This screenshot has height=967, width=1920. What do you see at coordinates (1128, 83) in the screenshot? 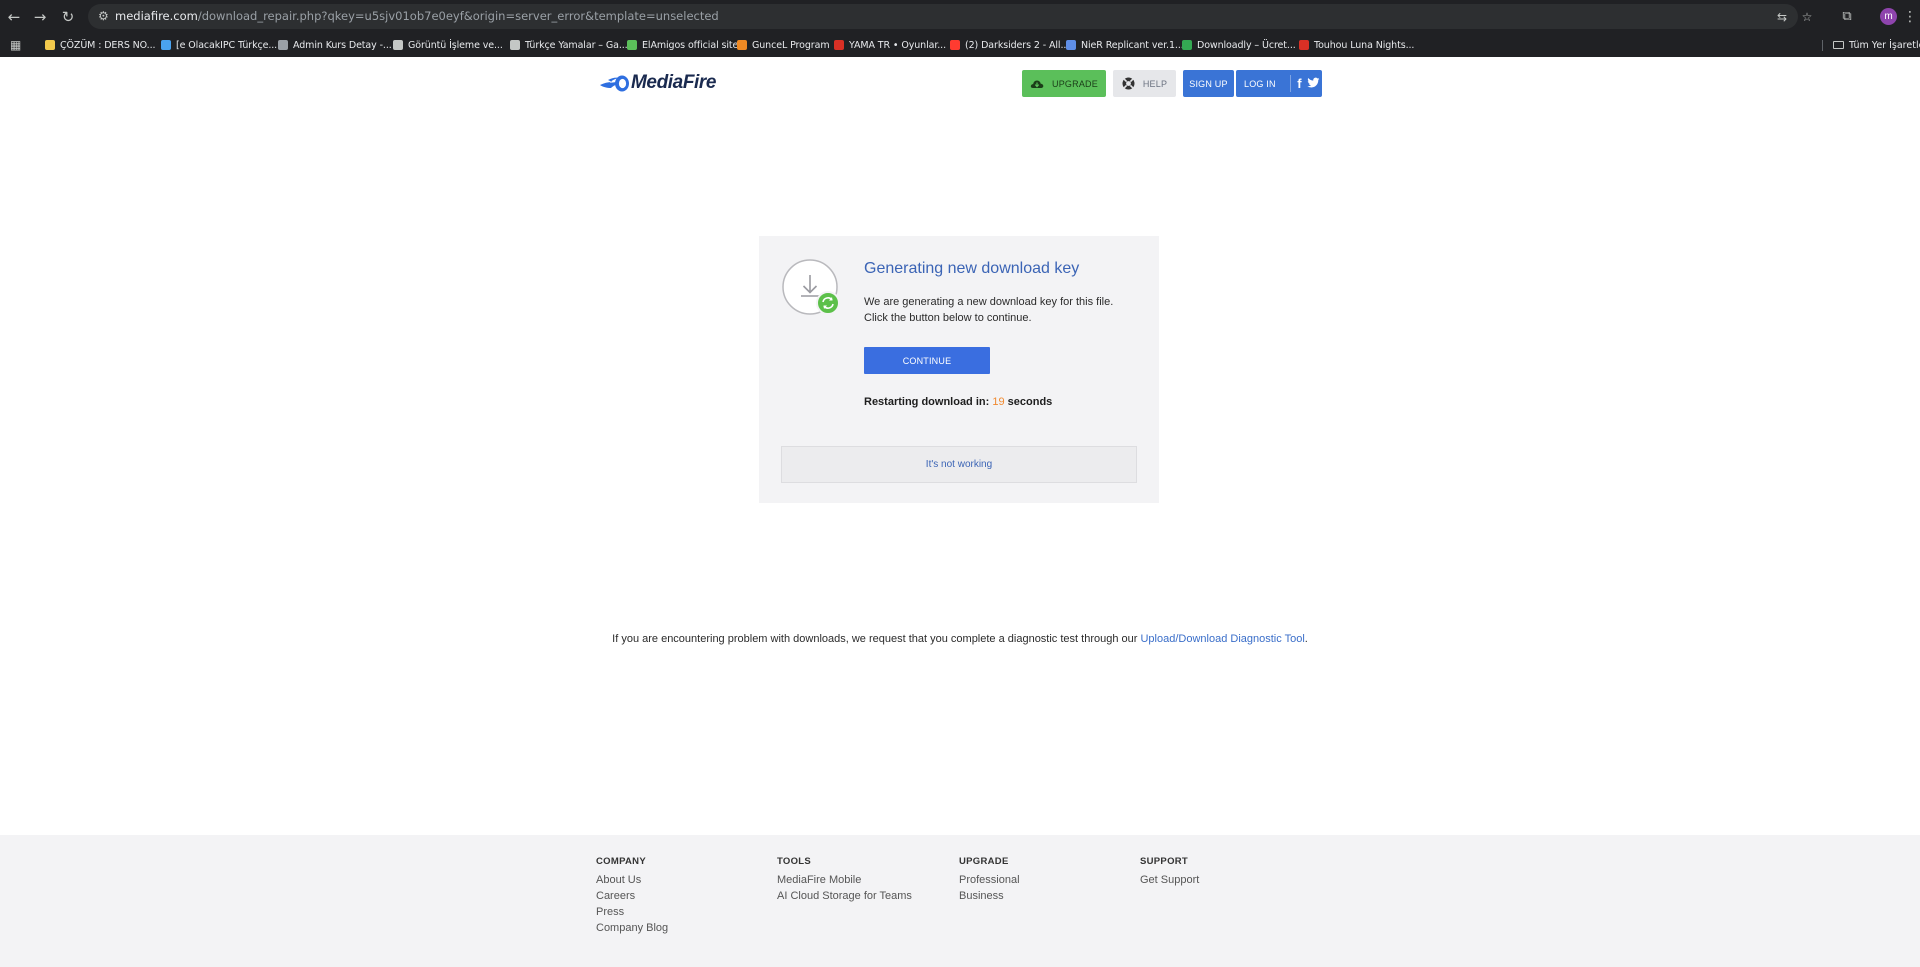
I see `lifebuoy-icon` at bounding box center [1128, 83].